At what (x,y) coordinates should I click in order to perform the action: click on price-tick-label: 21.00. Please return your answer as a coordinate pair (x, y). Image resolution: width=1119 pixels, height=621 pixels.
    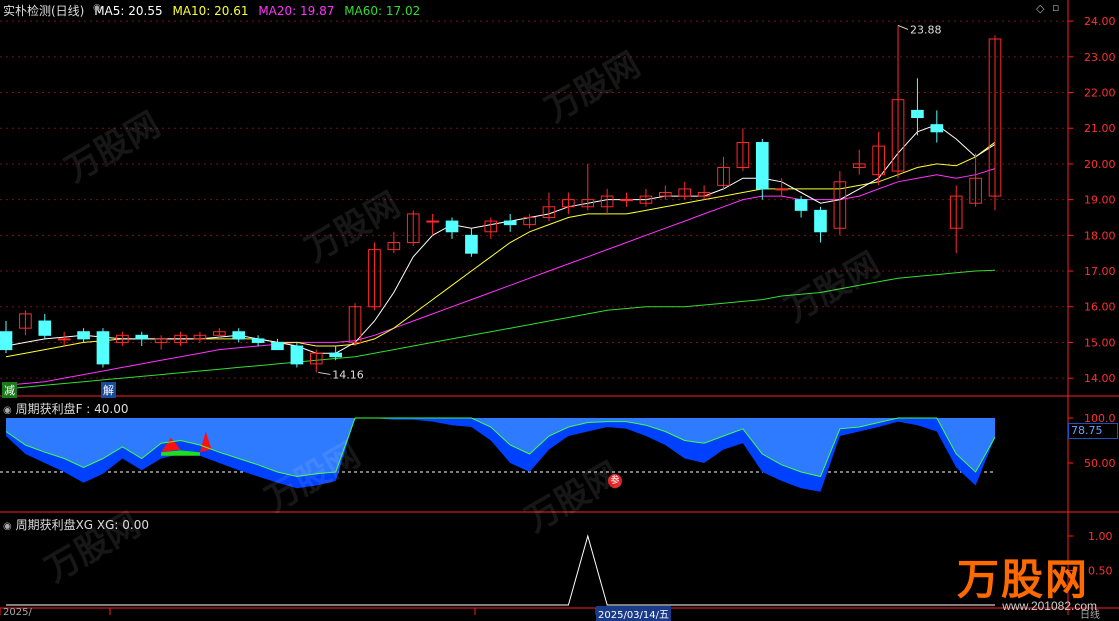
    Looking at the image, I should click on (1100, 128).